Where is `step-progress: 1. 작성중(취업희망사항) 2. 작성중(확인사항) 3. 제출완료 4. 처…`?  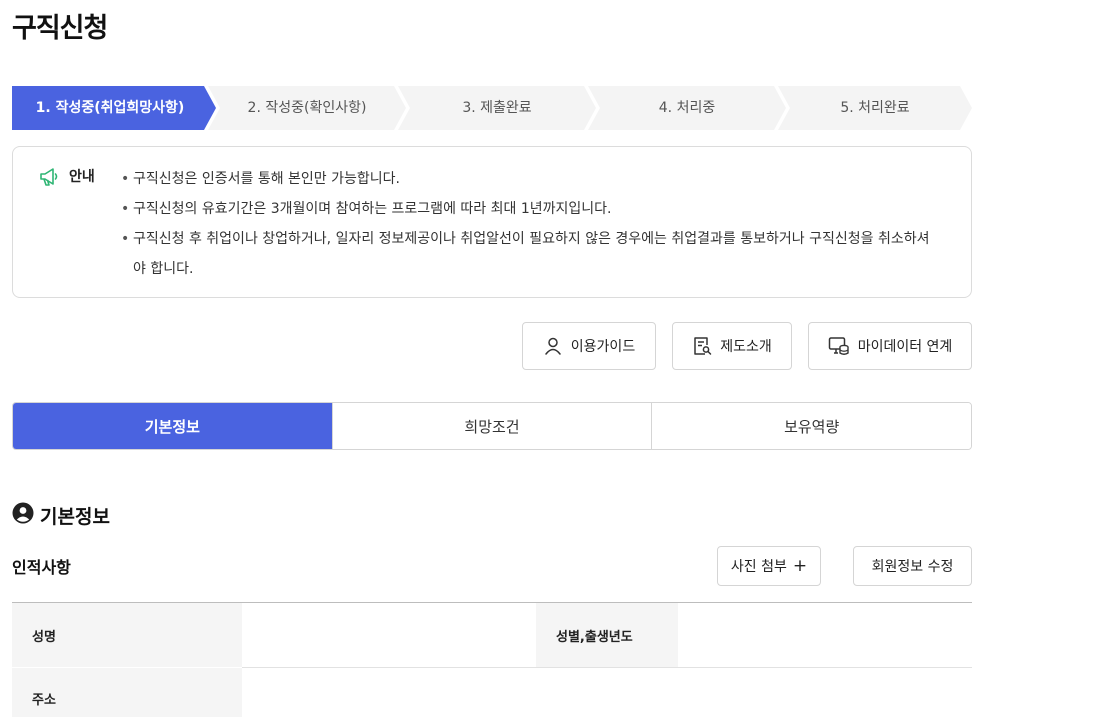
step-progress: 1. 작성중(취업희망사항) 2. 작성중(확인사항) 3. 제출완료 4. 처… is located at coordinates (492, 108).